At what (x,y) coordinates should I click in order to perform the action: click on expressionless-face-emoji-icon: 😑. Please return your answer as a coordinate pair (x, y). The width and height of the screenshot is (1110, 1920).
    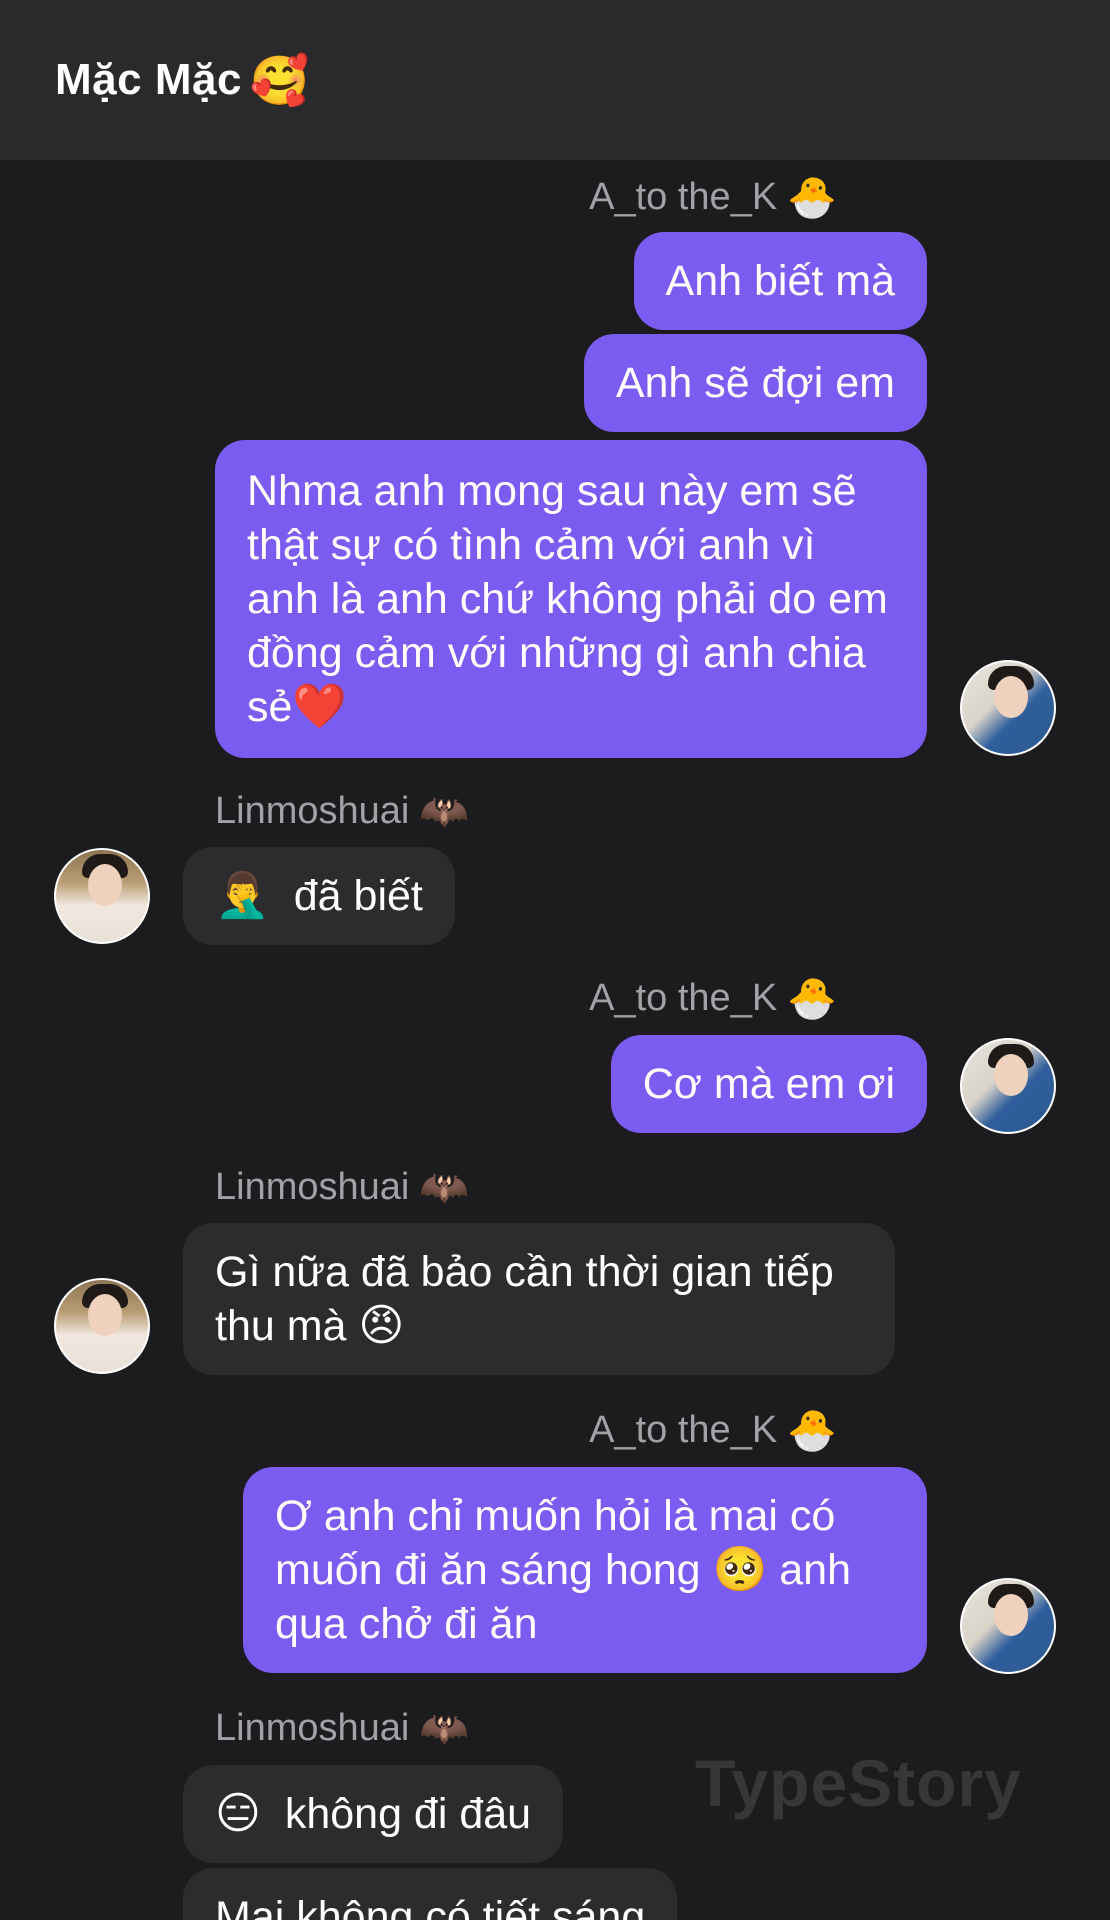
    Looking at the image, I should click on (238, 1813).